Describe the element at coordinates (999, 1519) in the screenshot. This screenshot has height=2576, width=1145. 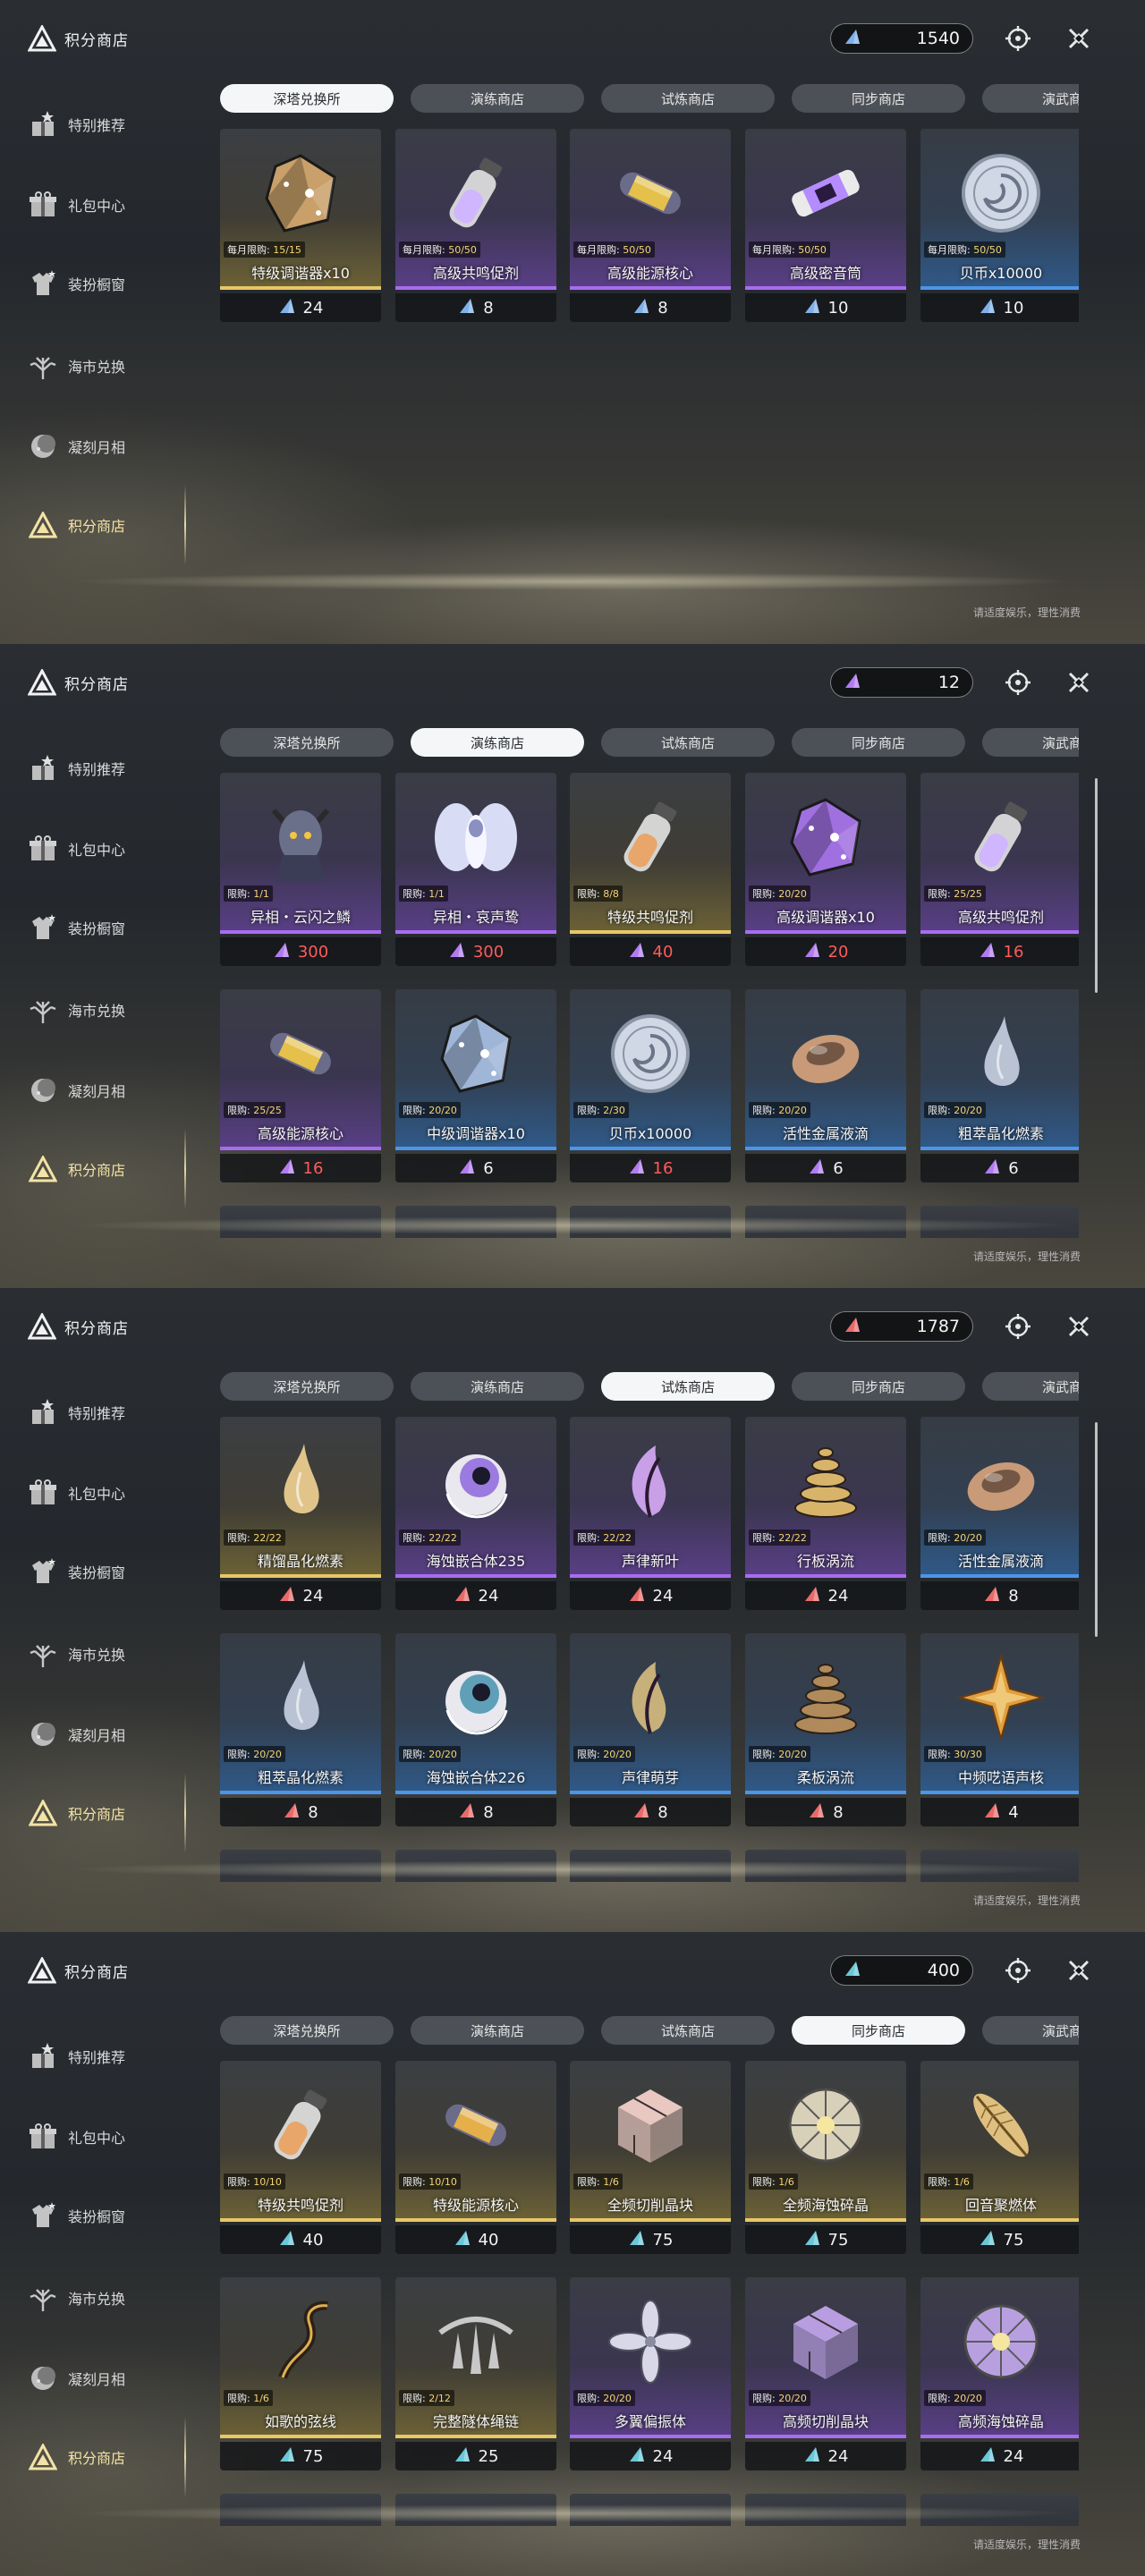
I see `shop-item-card: 限购: 20/20 活性金属液滴 8` at that location.